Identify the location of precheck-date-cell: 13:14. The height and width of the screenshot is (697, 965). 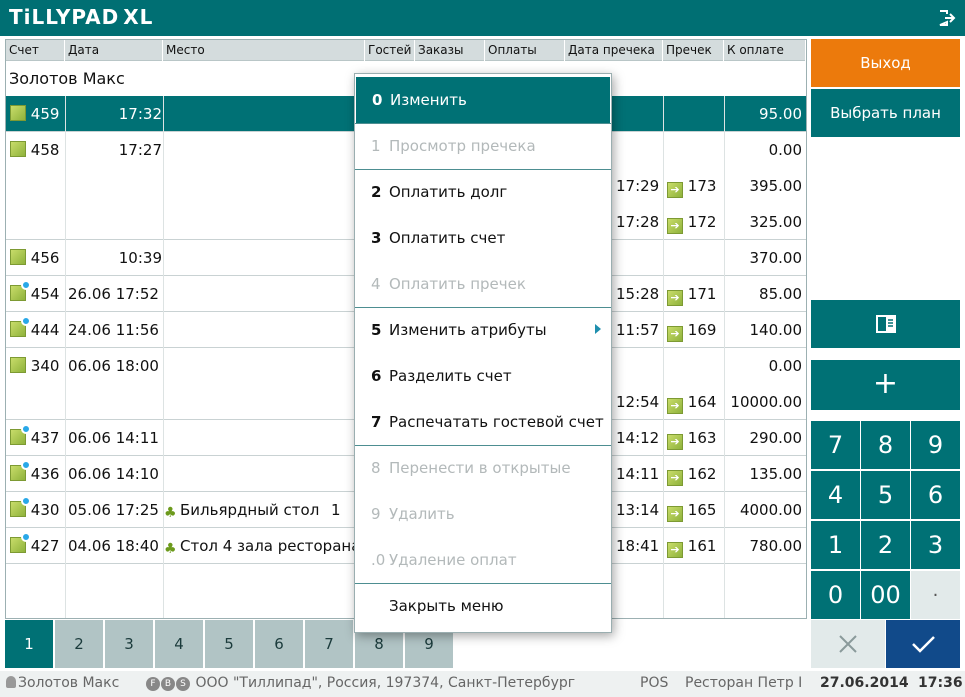
(638, 510).